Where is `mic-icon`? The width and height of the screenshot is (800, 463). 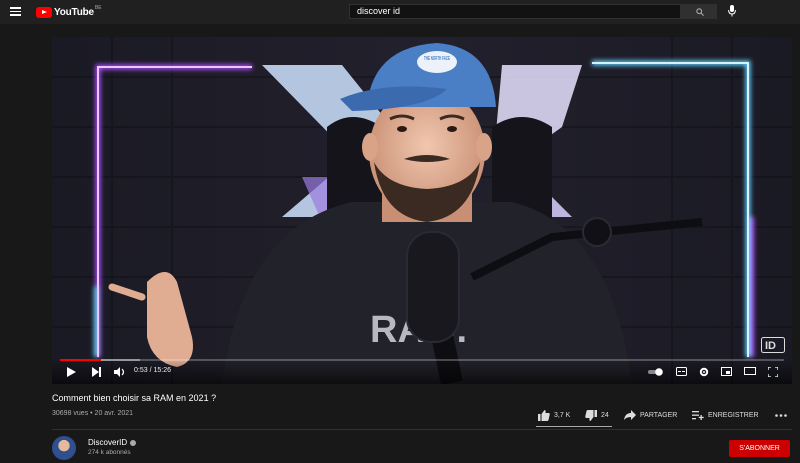
mic-icon is located at coordinates (732, 11).